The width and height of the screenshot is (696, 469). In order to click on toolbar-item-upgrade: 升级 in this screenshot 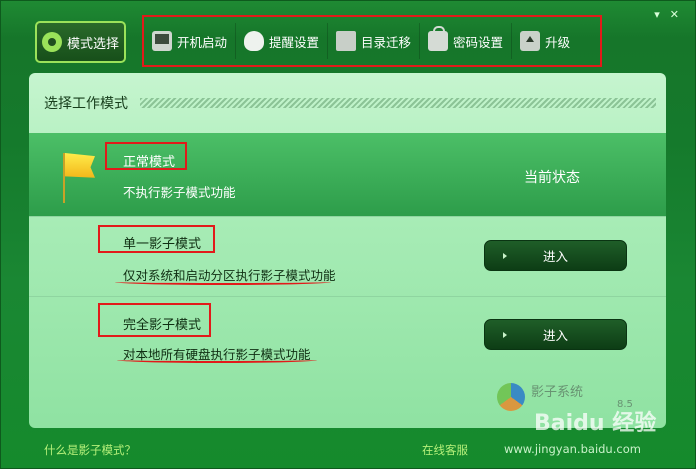, I will do `click(545, 41)`.